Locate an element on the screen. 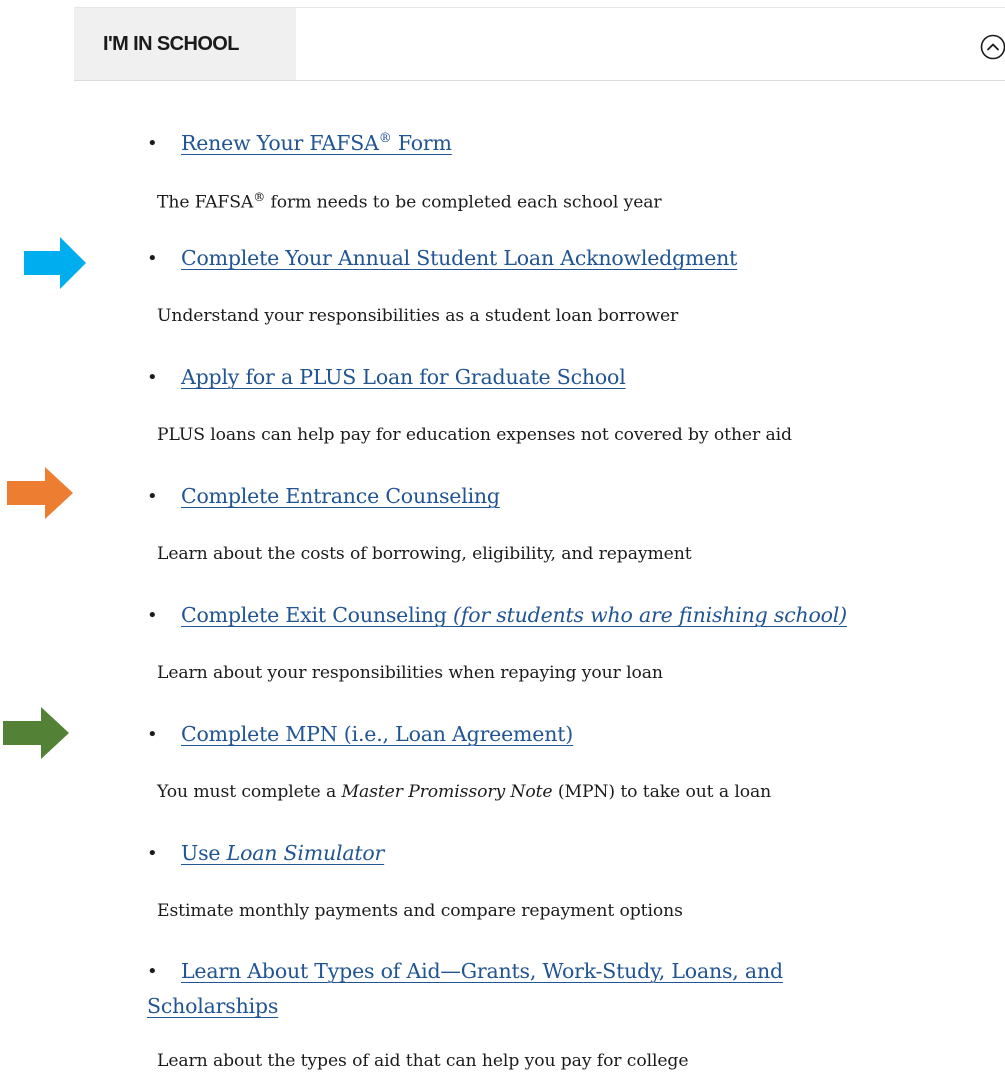  description-italic: Master Promissory Note is located at coordinates (447, 792).